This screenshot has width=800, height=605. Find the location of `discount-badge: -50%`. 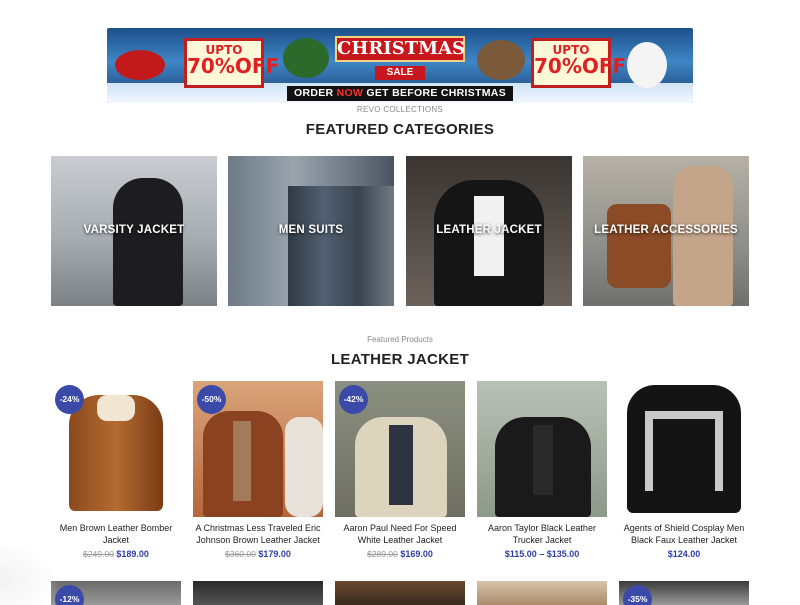

discount-badge: -50% is located at coordinates (211, 399).